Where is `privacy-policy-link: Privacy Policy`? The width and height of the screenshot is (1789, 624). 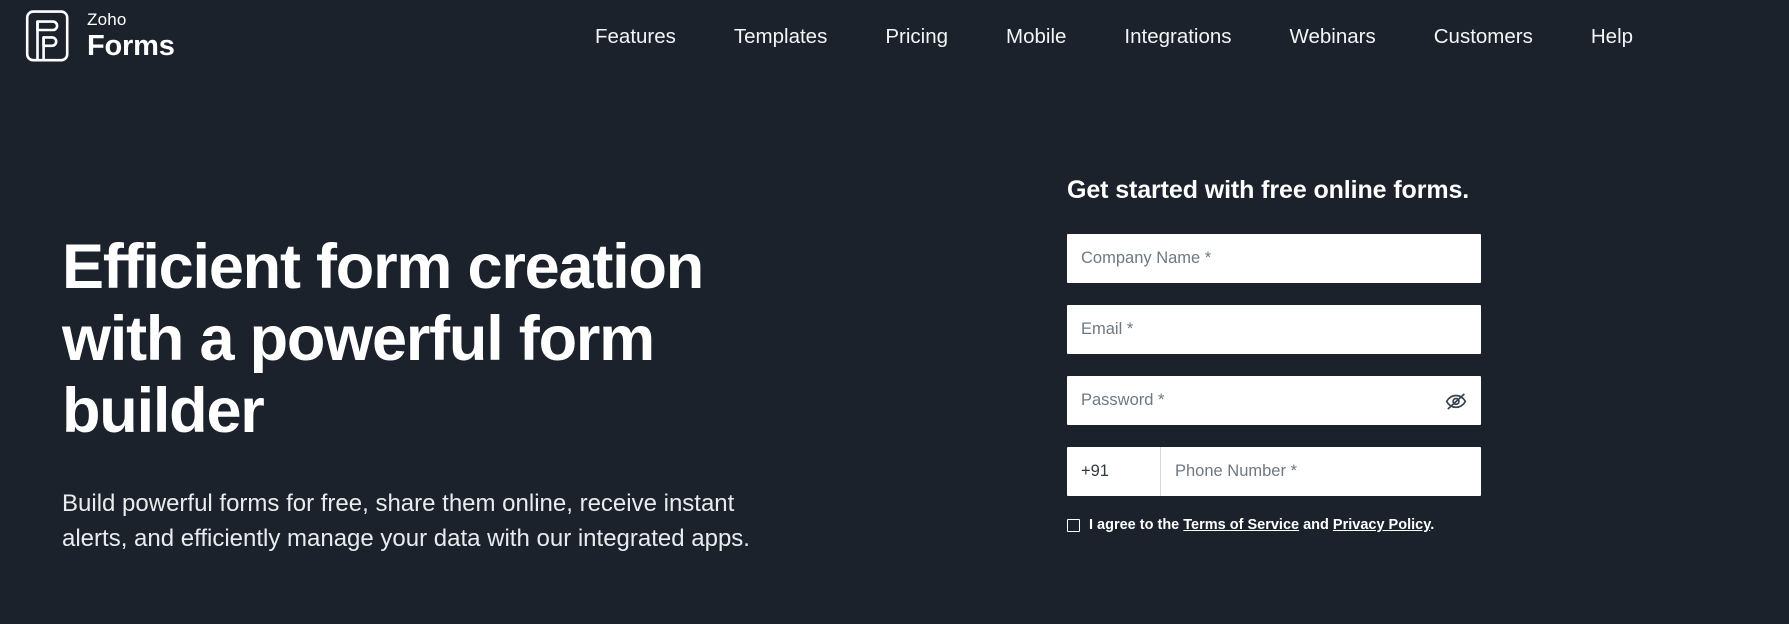
privacy-policy-link: Privacy Policy is located at coordinates (1381, 525).